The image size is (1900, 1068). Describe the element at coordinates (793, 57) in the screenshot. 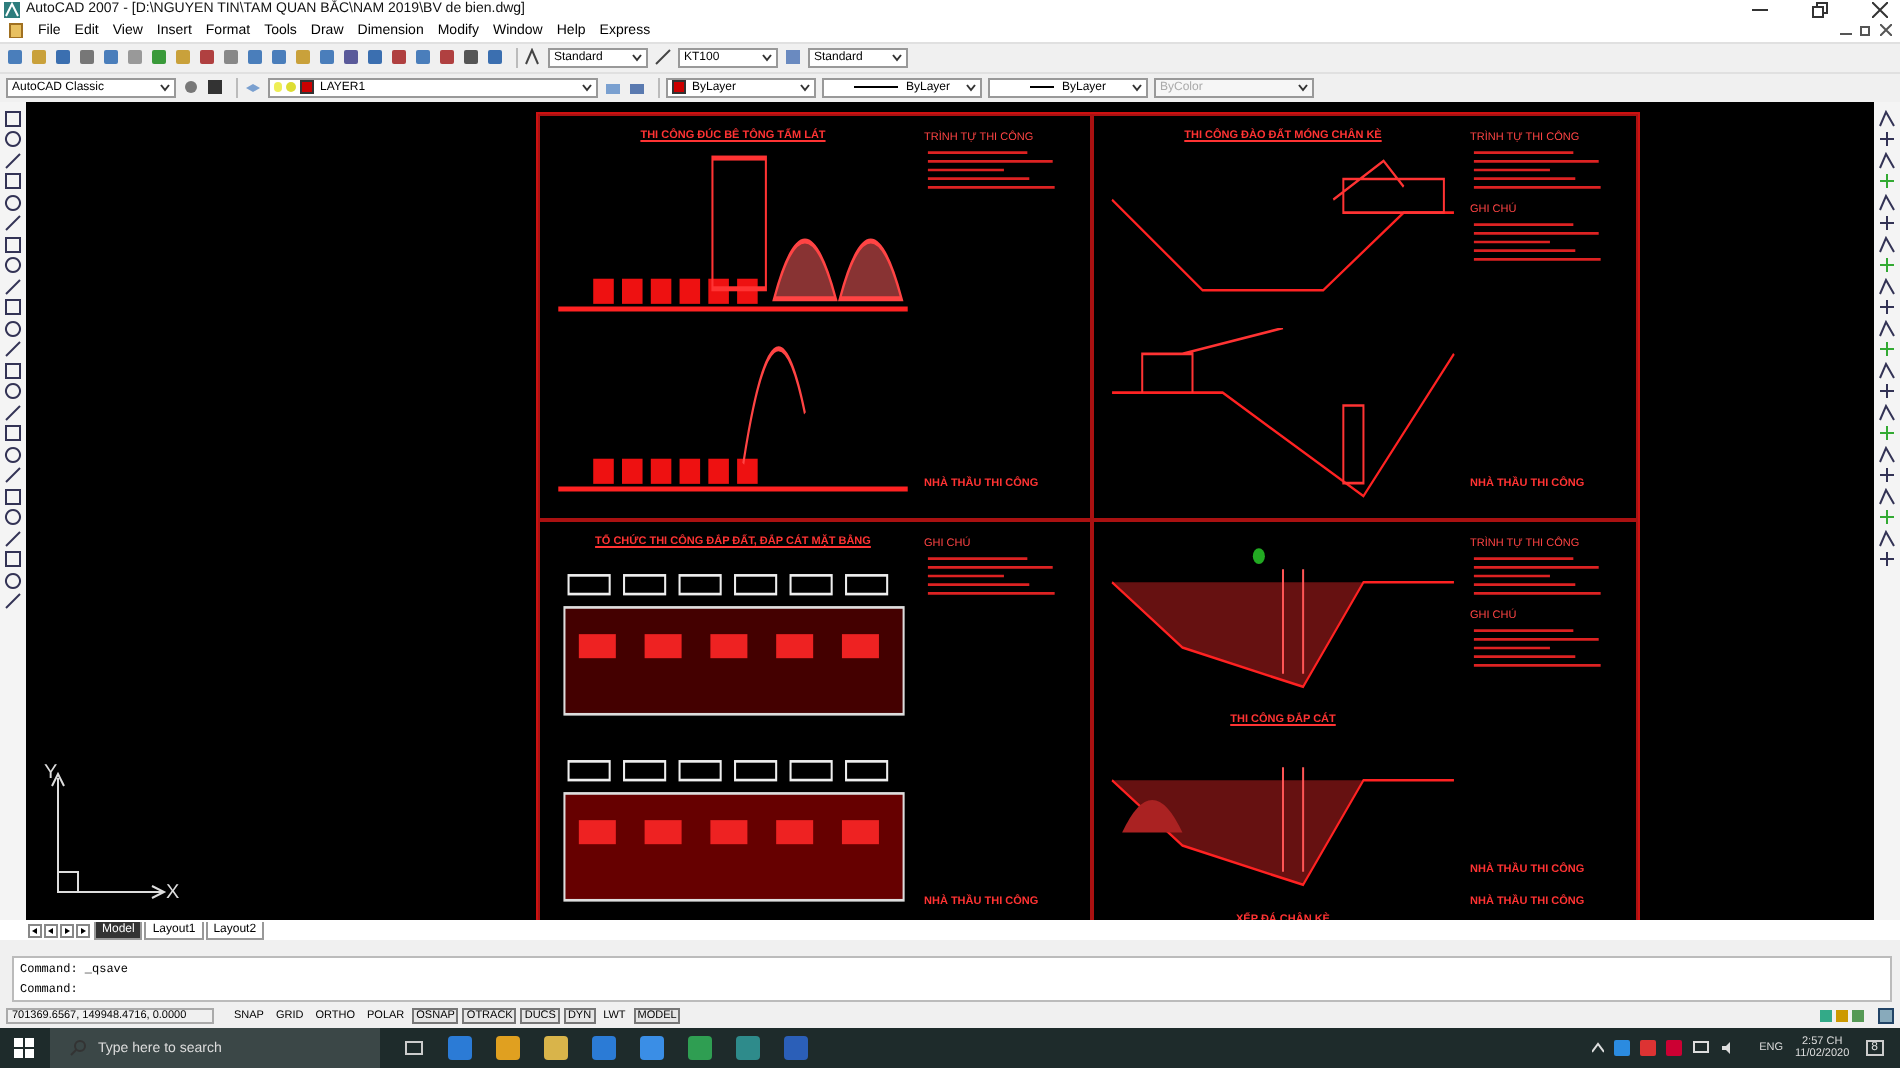

I see `table-style-icon` at that location.